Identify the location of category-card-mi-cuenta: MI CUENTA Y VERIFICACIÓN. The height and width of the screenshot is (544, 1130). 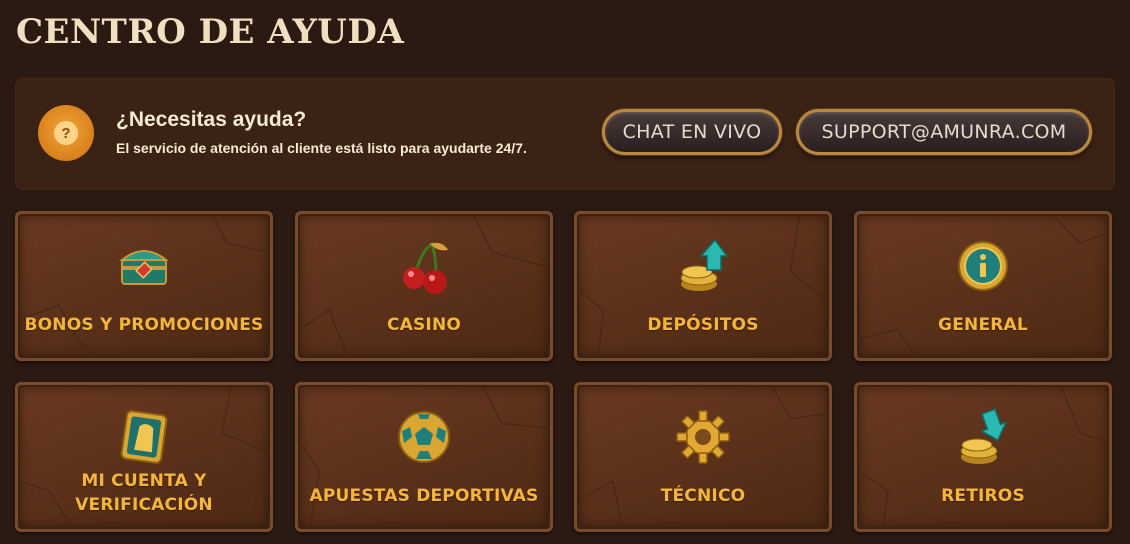
(144, 457).